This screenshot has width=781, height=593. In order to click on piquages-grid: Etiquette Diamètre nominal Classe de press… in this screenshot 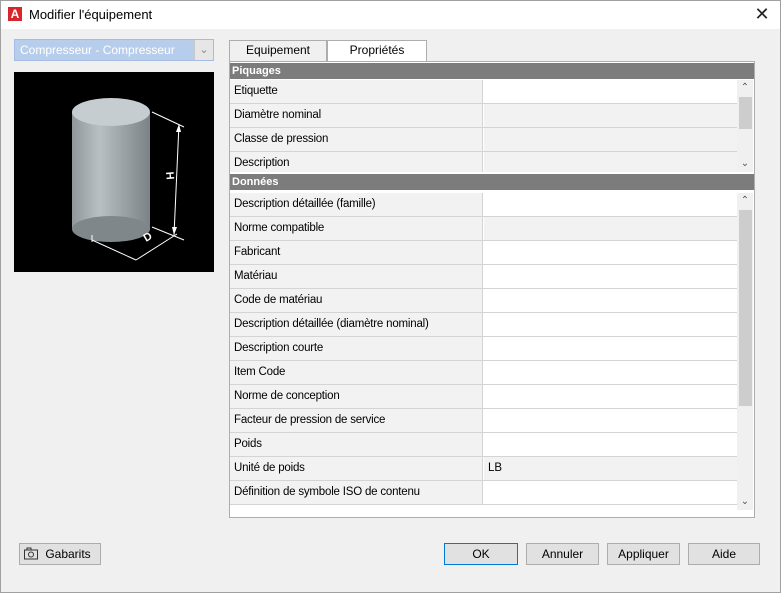, I will do `click(483, 126)`.